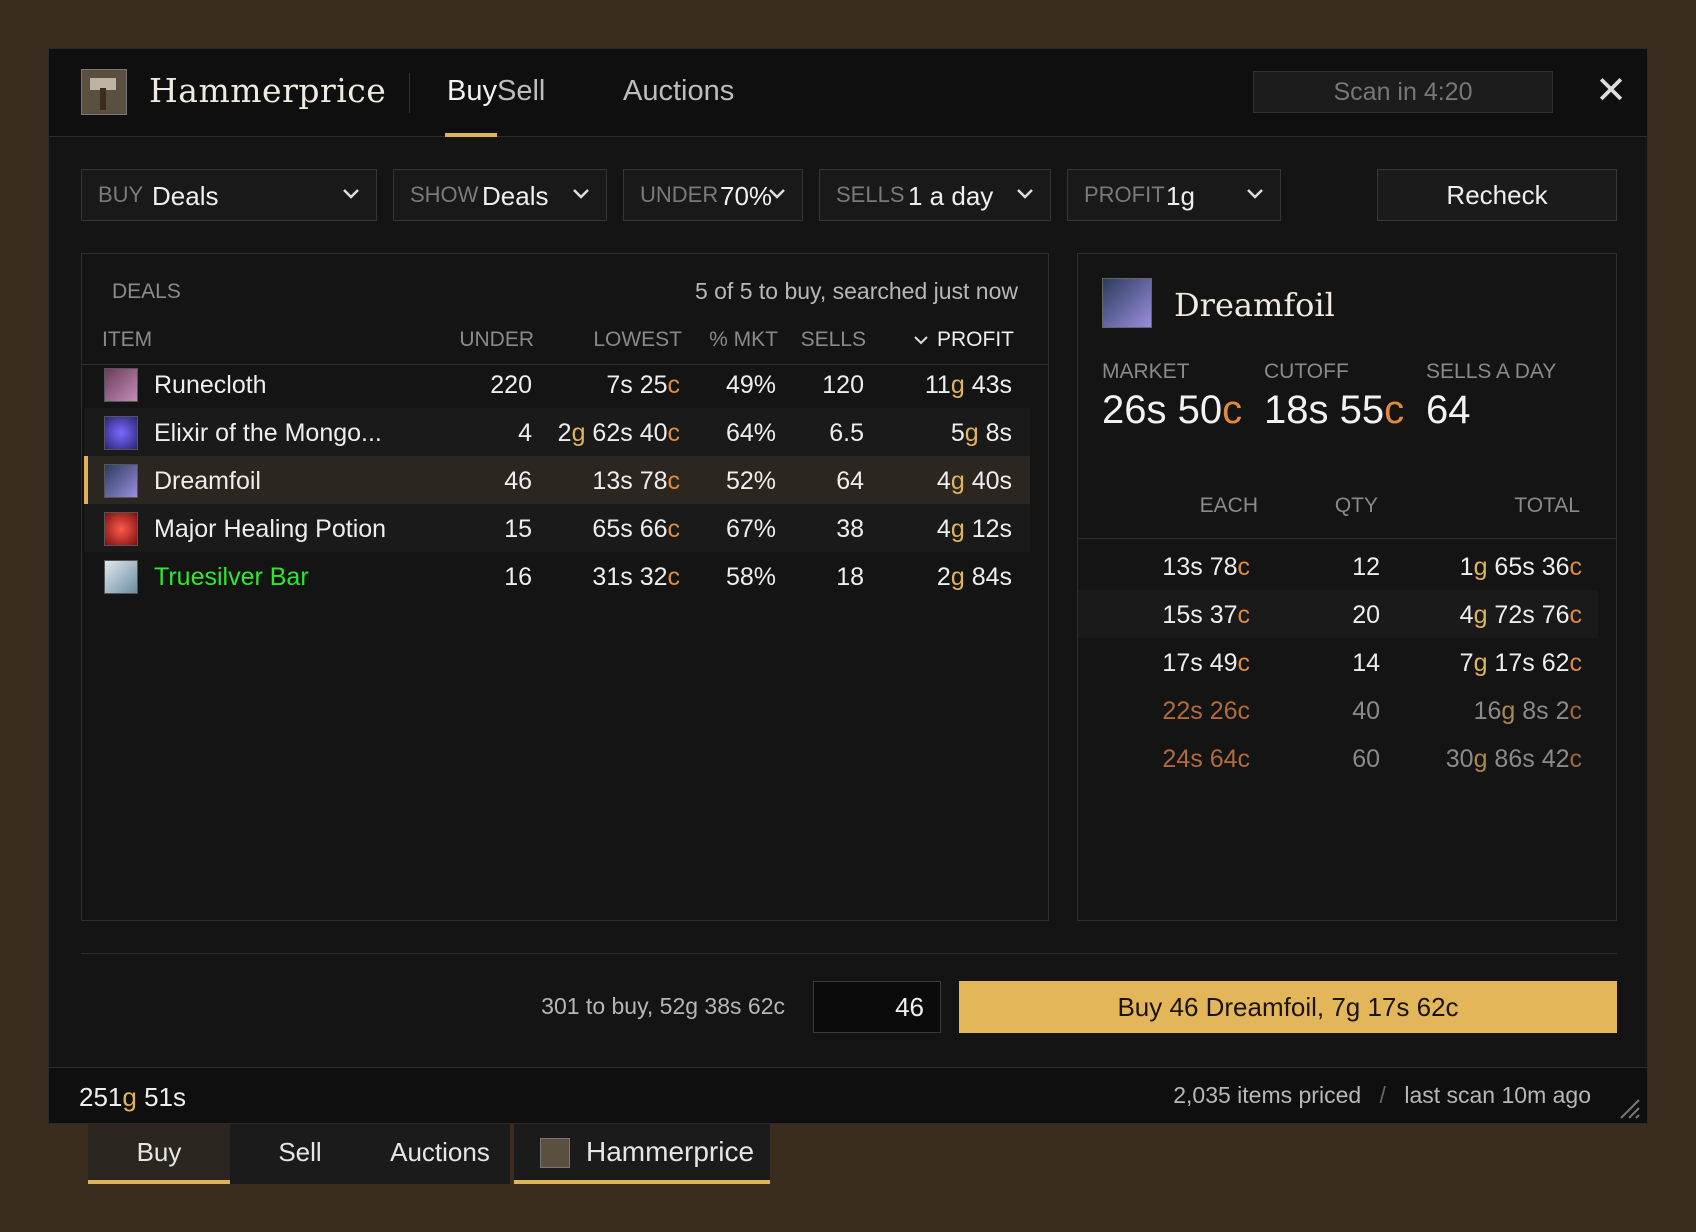 The width and height of the screenshot is (1696, 1232). I want to click on order-row: 17s 49c 14 7g 17s 62c, so click(1338, 662).